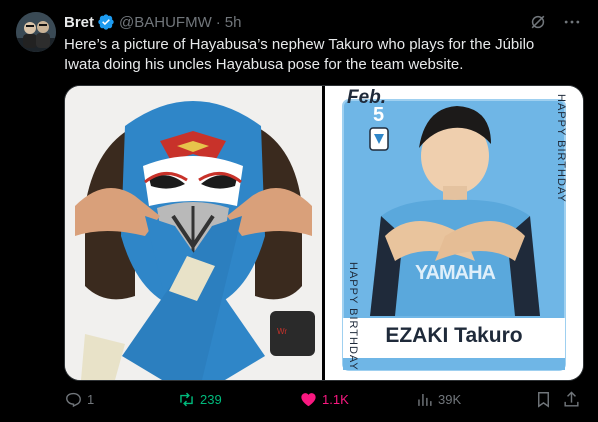 The width and height of the screenshot is (598, 422). I want to click on share-icon, so click(571, 399).